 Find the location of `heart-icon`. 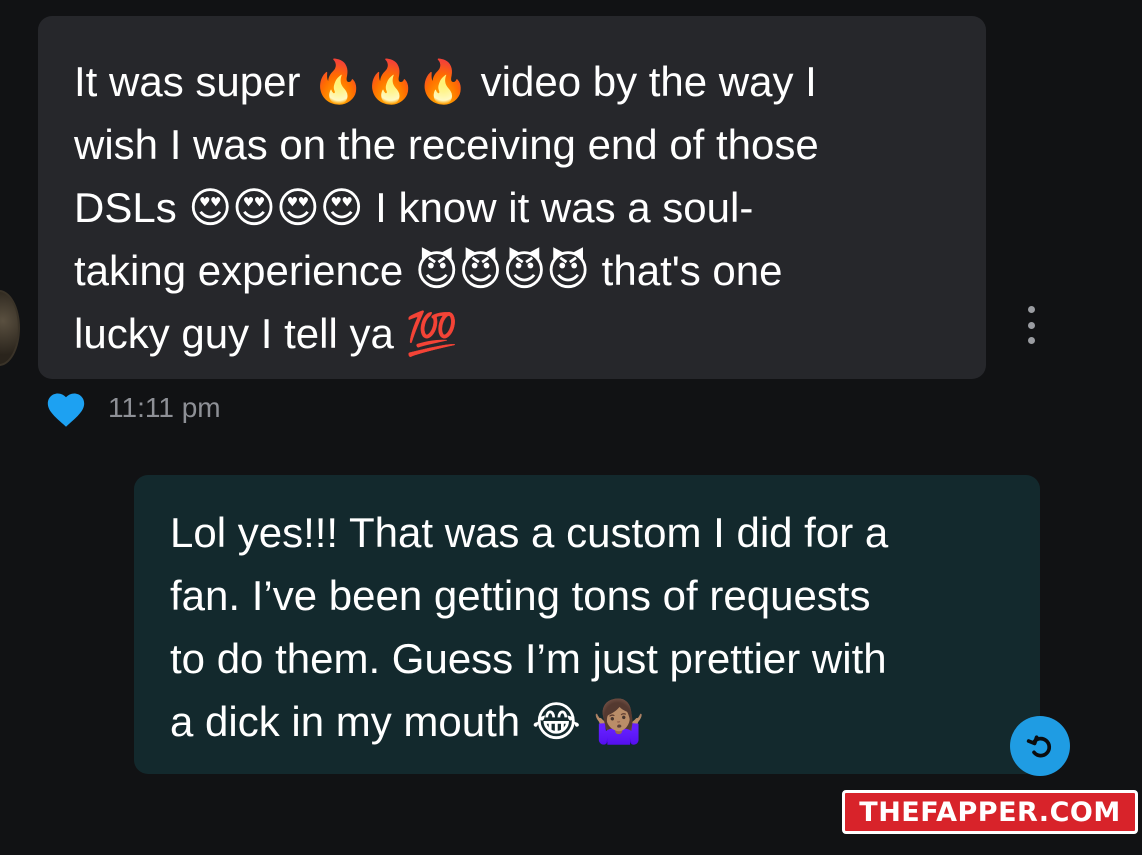

heart-icon is located at coordinates (66, 408).